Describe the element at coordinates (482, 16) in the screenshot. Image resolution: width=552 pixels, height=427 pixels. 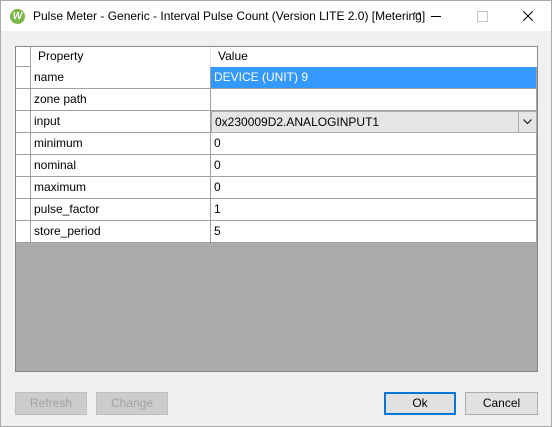
I see `maximize-button` at that location.